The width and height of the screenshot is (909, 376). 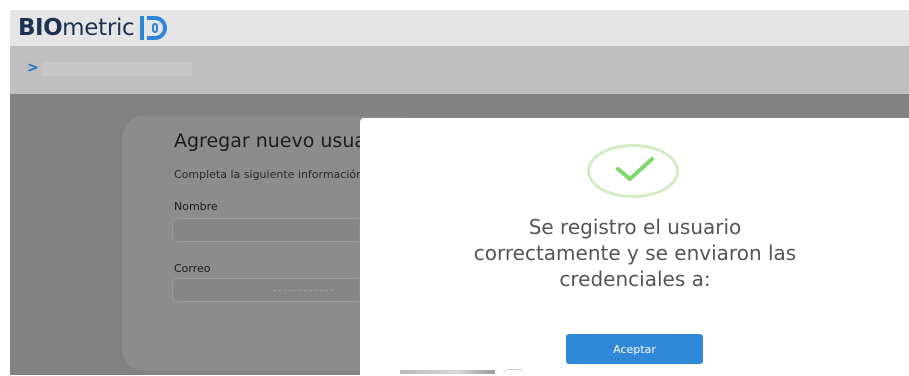 What do you see at coordinates (98, 28) in the screenshot?
I see `brand-metric-text: metric` at bounding box center [98, 28].